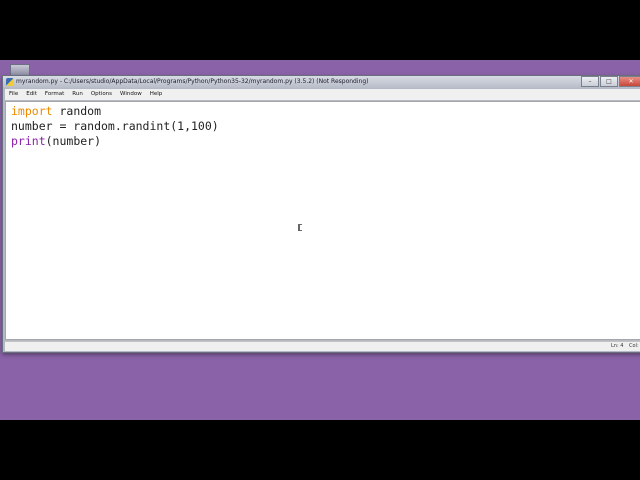 This screenshot has width=640, height=480. I want to click on menu-file: File, so click(13, 94).